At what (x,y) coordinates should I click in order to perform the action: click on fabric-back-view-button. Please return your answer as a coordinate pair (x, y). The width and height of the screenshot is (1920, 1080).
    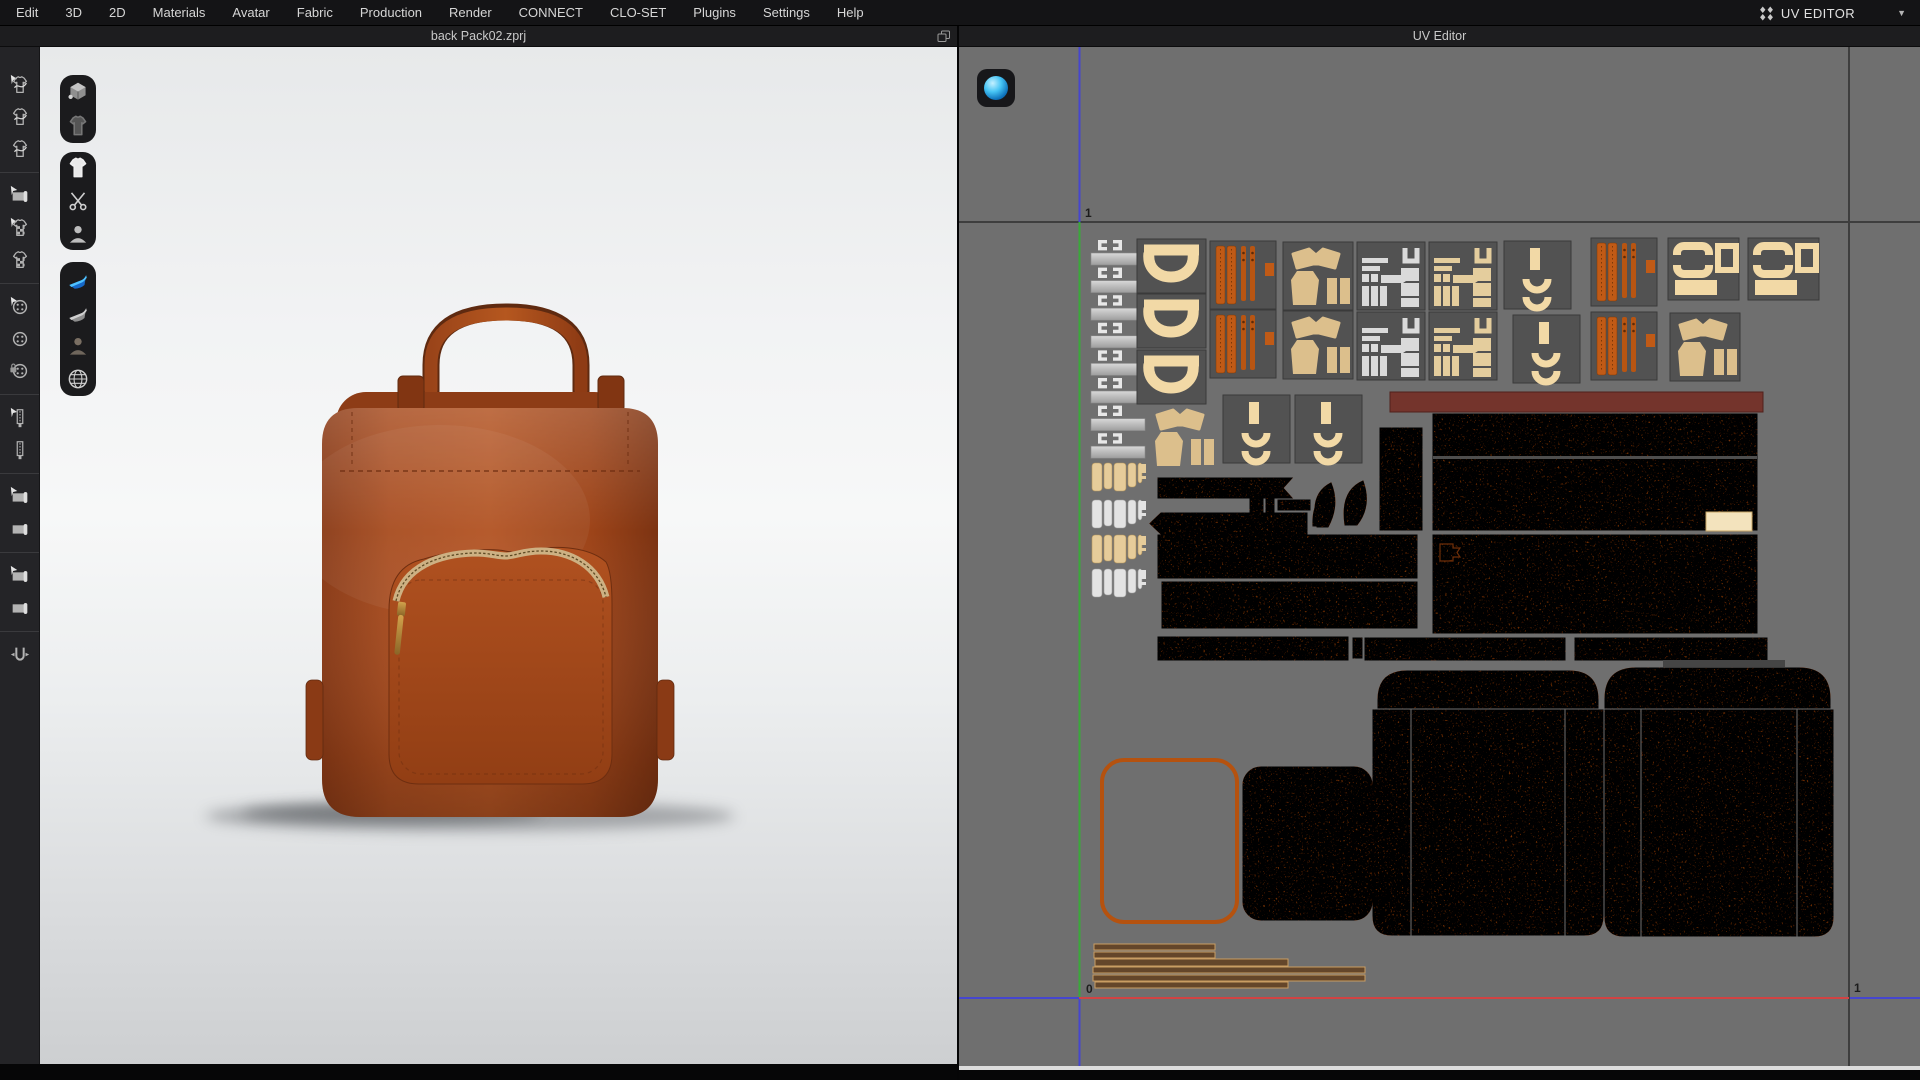
    Looking at the image, I should click on (78, 312).